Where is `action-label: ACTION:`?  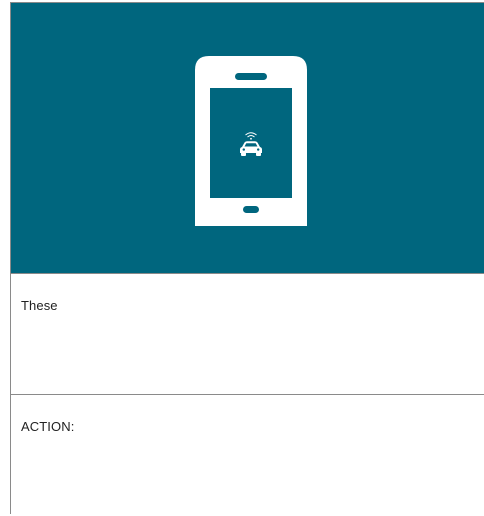 action-label: ACTION: is located at coordinates (48, 426).